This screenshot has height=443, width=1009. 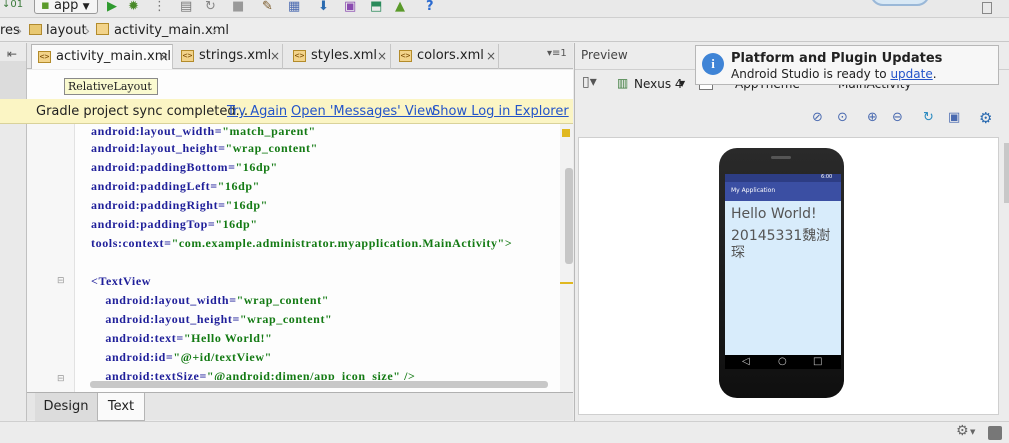 What do you see at coordinates (12, 5) in the screenshot?
I see `sync-icon: ↓01` at bounding box center [12, 5].